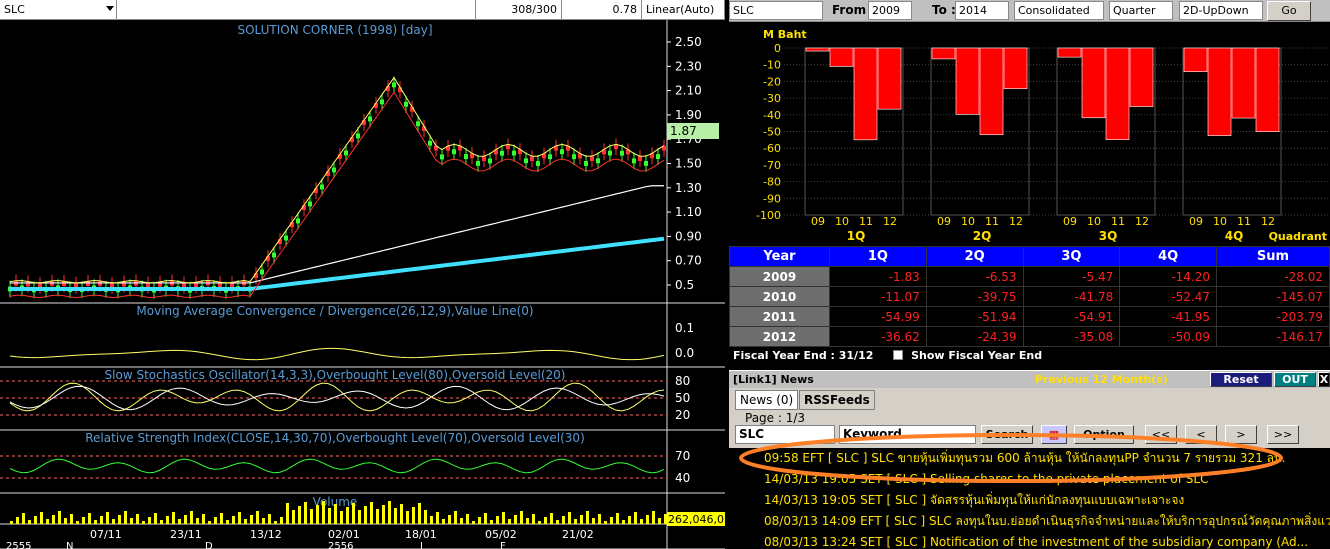 Image resolution: width=1330 pixels, height=549 pixels. I want to click on prev-page-button: <, so click(1201, 434).